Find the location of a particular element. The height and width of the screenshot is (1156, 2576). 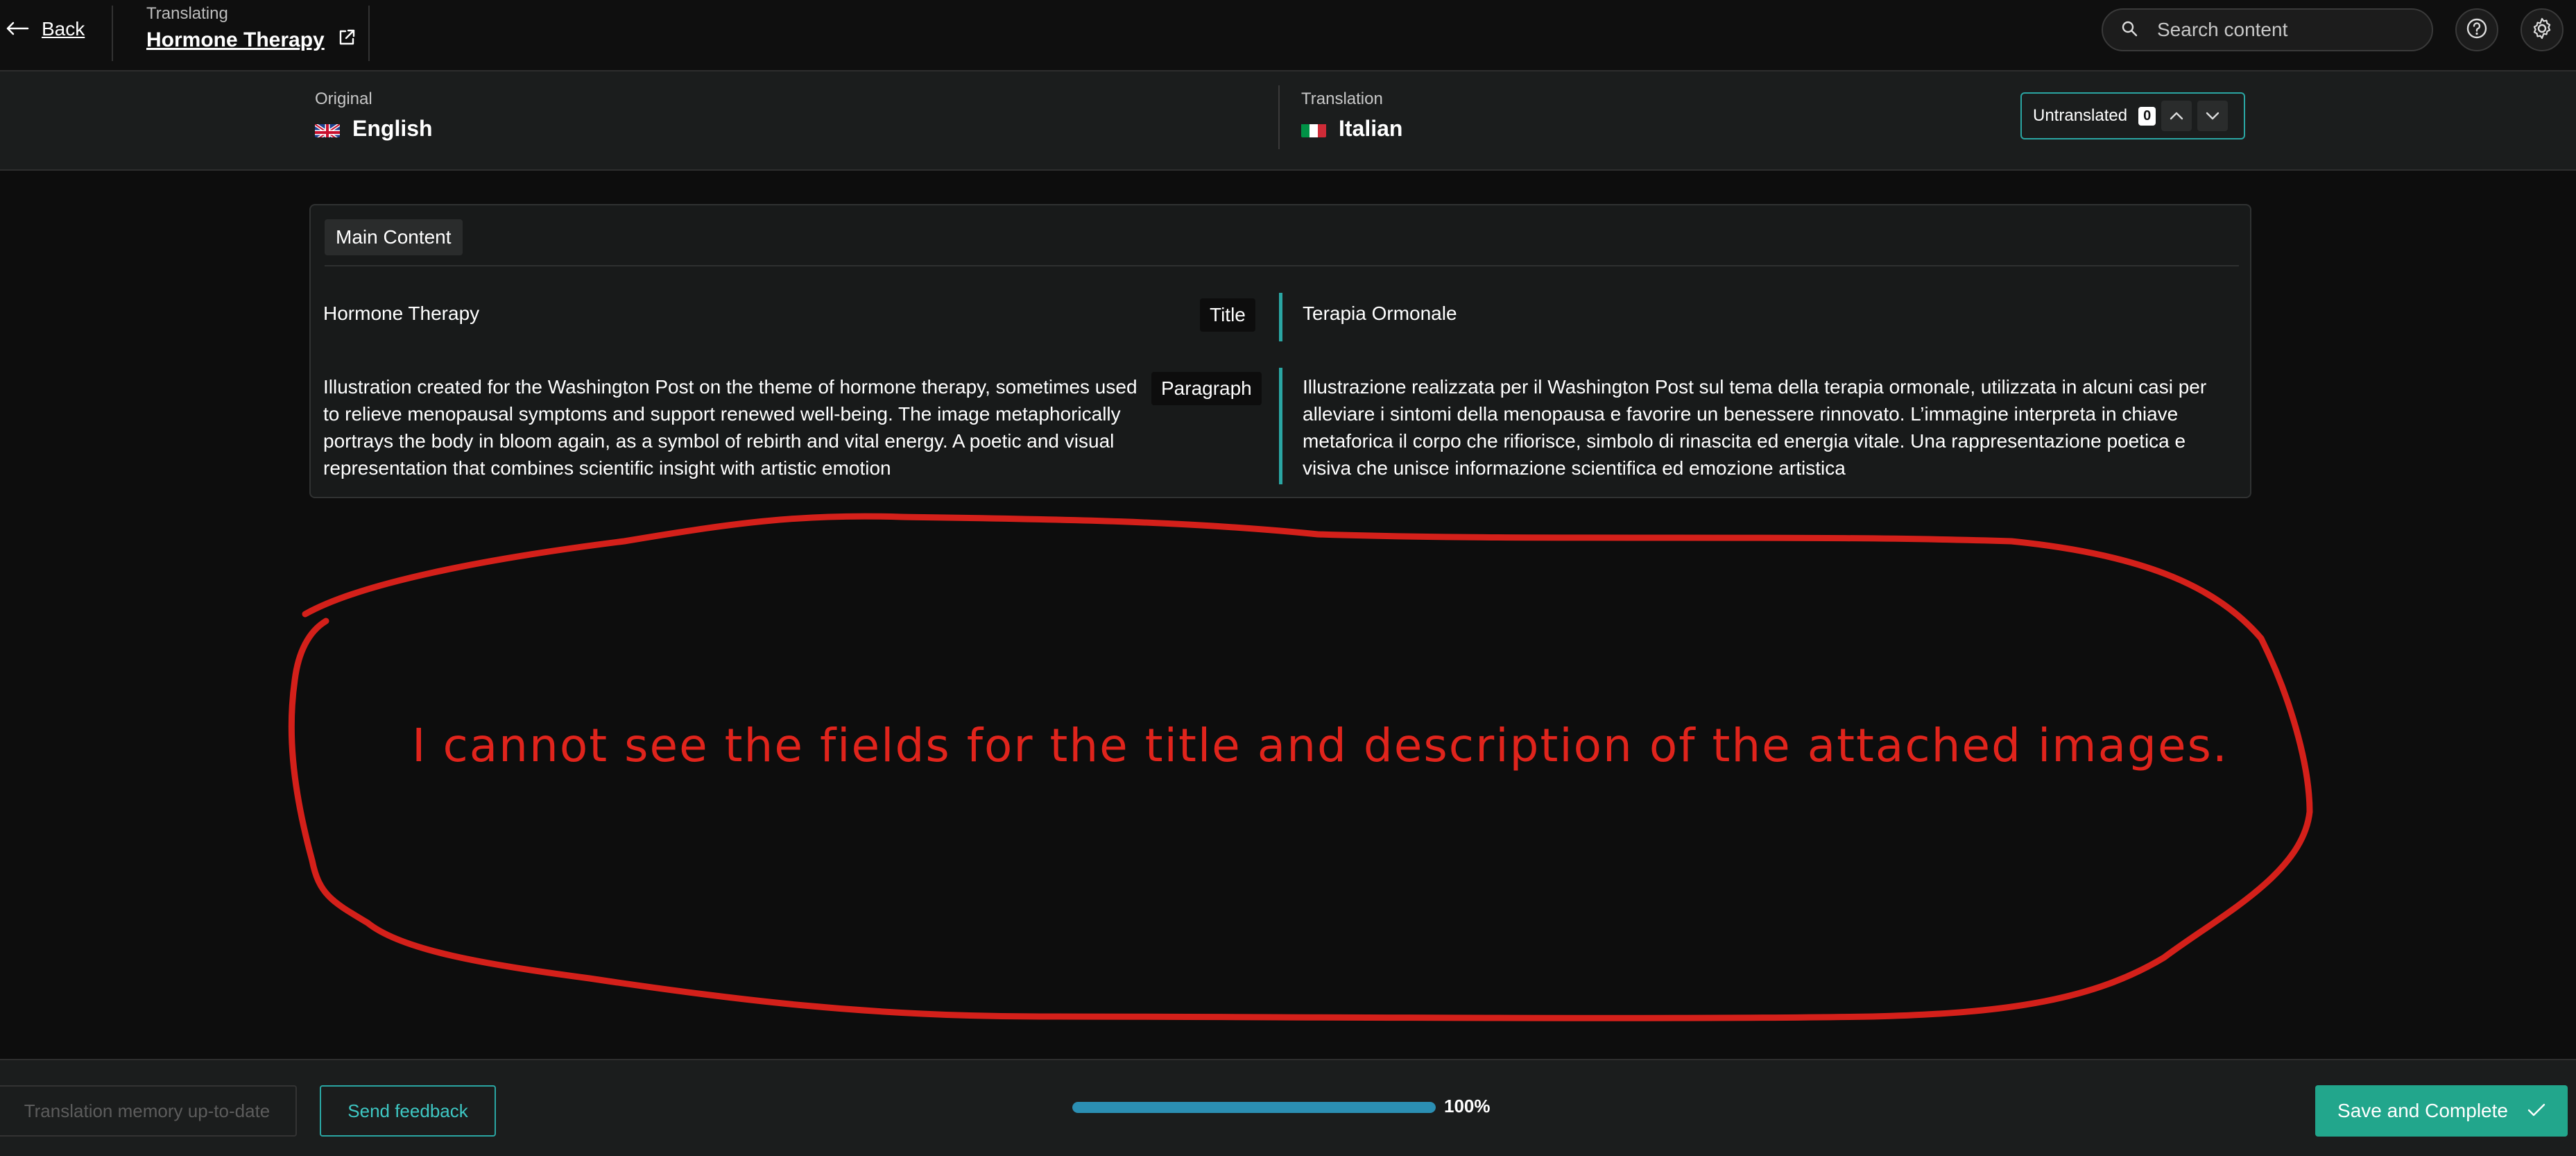

progress-bar is located at coordinates (1254, 1107).